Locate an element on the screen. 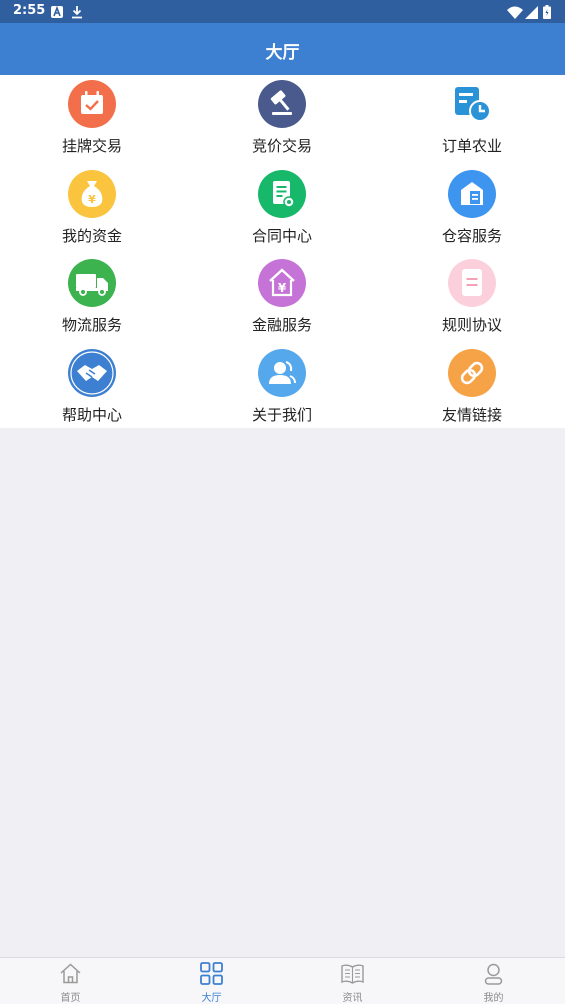 This screenshot has width=565, height=1004. menu-item-bidding-trade: 竞价交易 is located at coordinates (282, 119).